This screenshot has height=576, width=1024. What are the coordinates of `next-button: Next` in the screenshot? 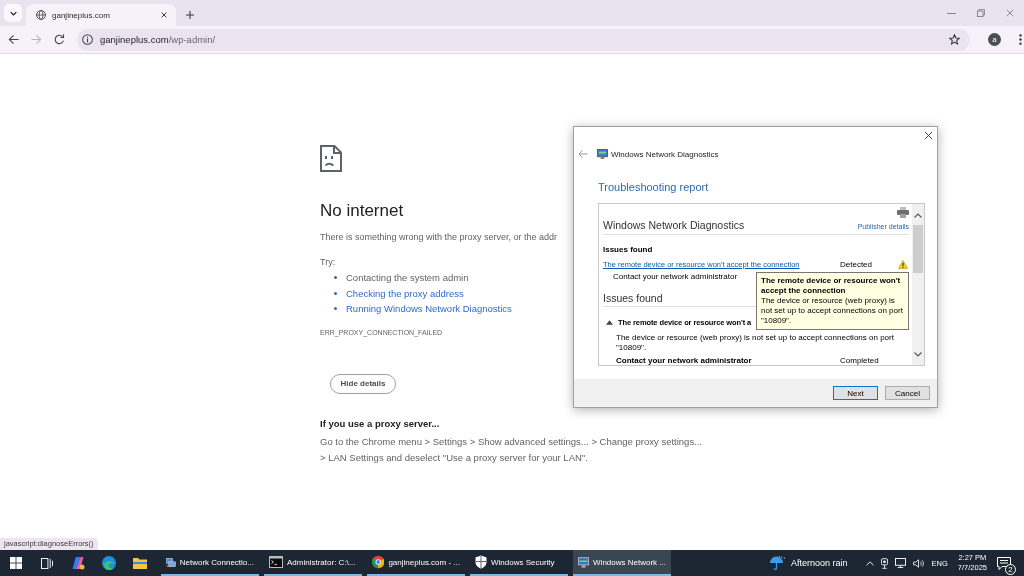 It's located at (855, 393).